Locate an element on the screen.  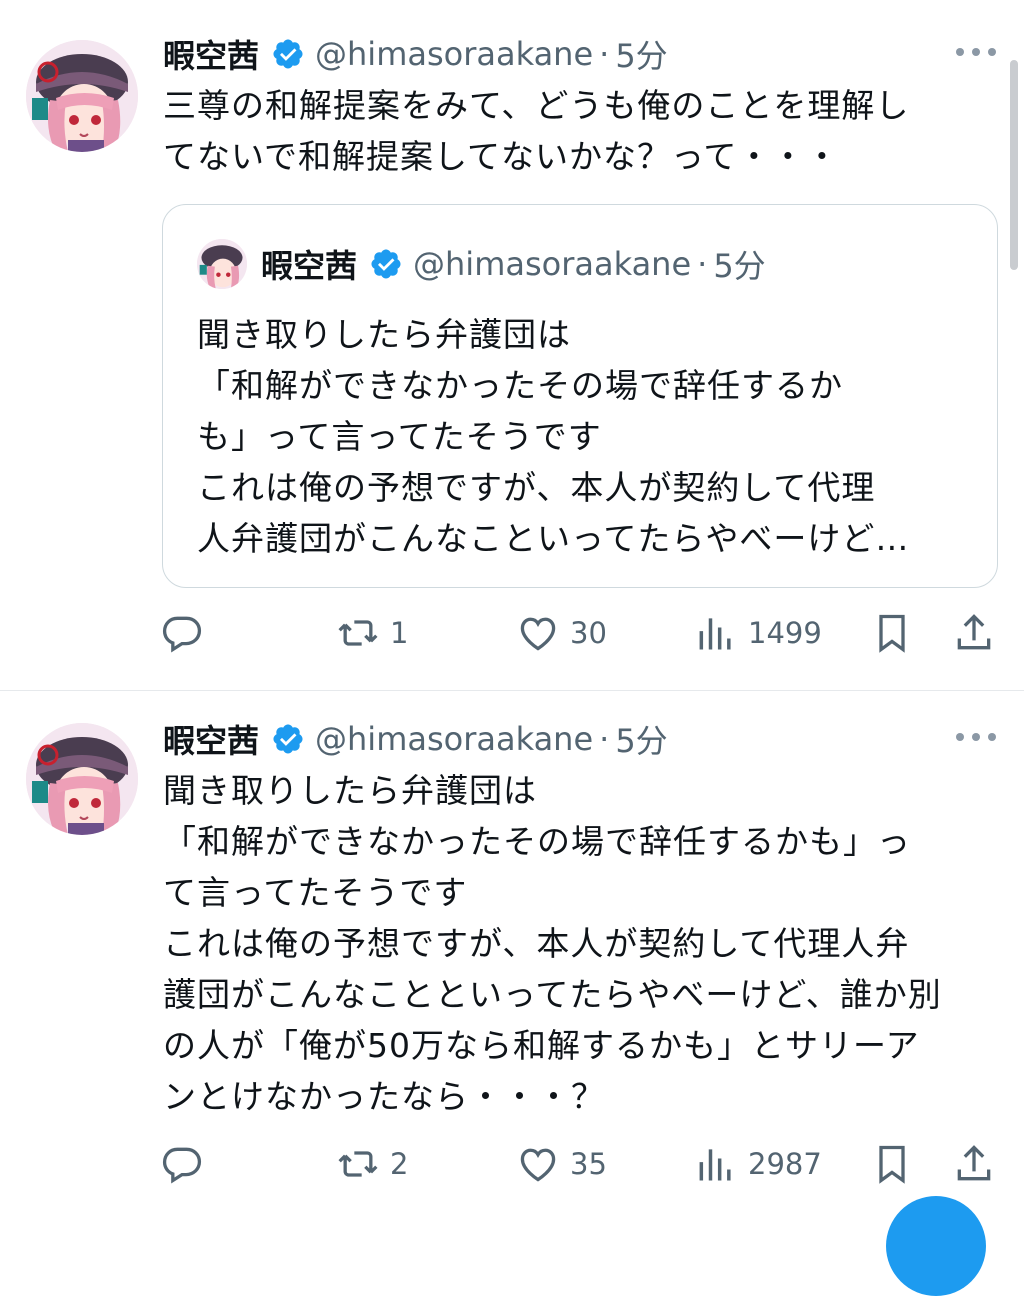
views-button: 1499 is located at coordinates (758, 633).